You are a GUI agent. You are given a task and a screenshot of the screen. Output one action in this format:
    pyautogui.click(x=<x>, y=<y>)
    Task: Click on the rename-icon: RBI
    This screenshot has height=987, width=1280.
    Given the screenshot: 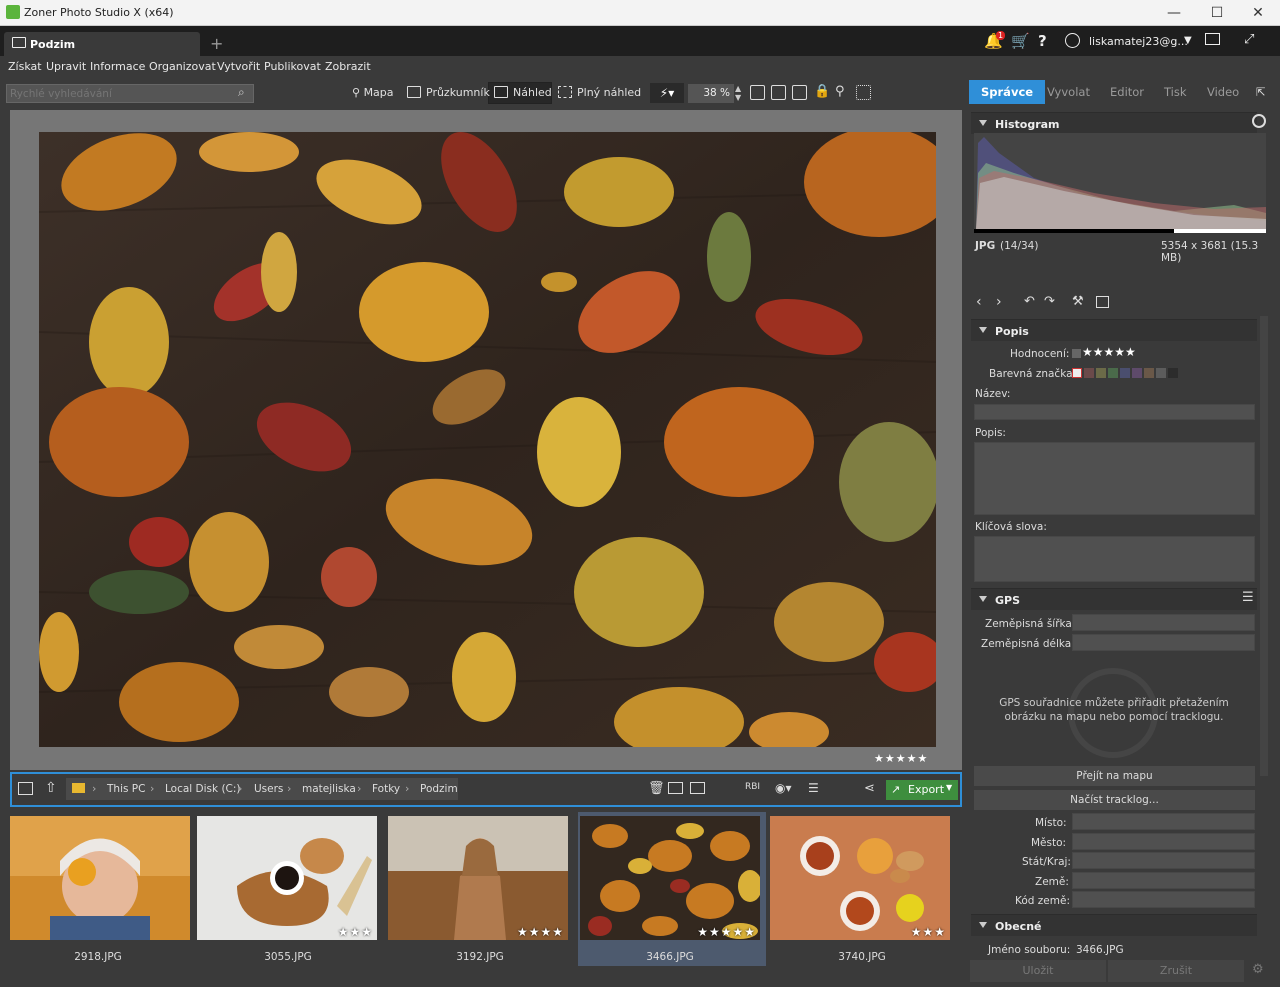 What is the action you would take?
    pyautogui.click(x=752, y=787)
    